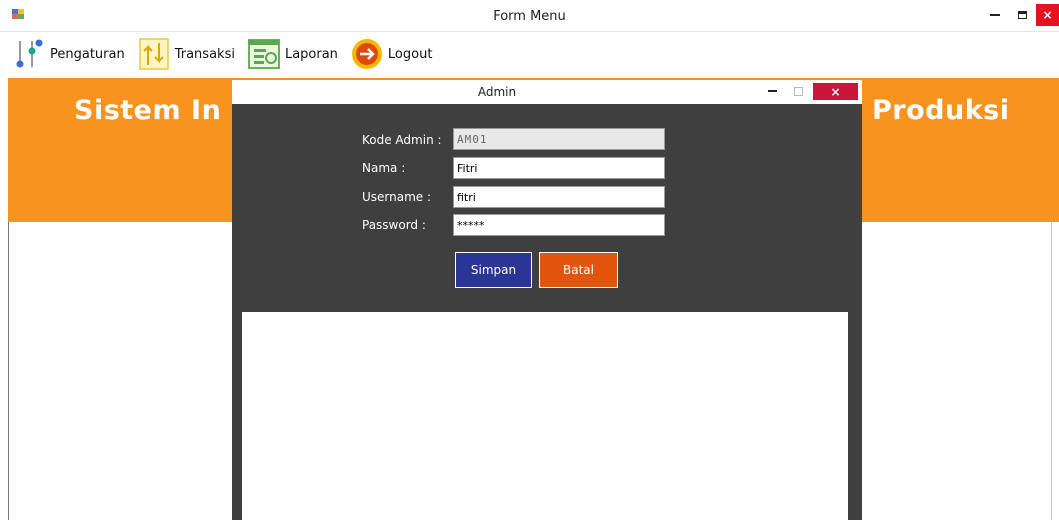 The width and height of the screenshot is (1059, 520). I want to click on close-button: ×, so click(1047, 15).